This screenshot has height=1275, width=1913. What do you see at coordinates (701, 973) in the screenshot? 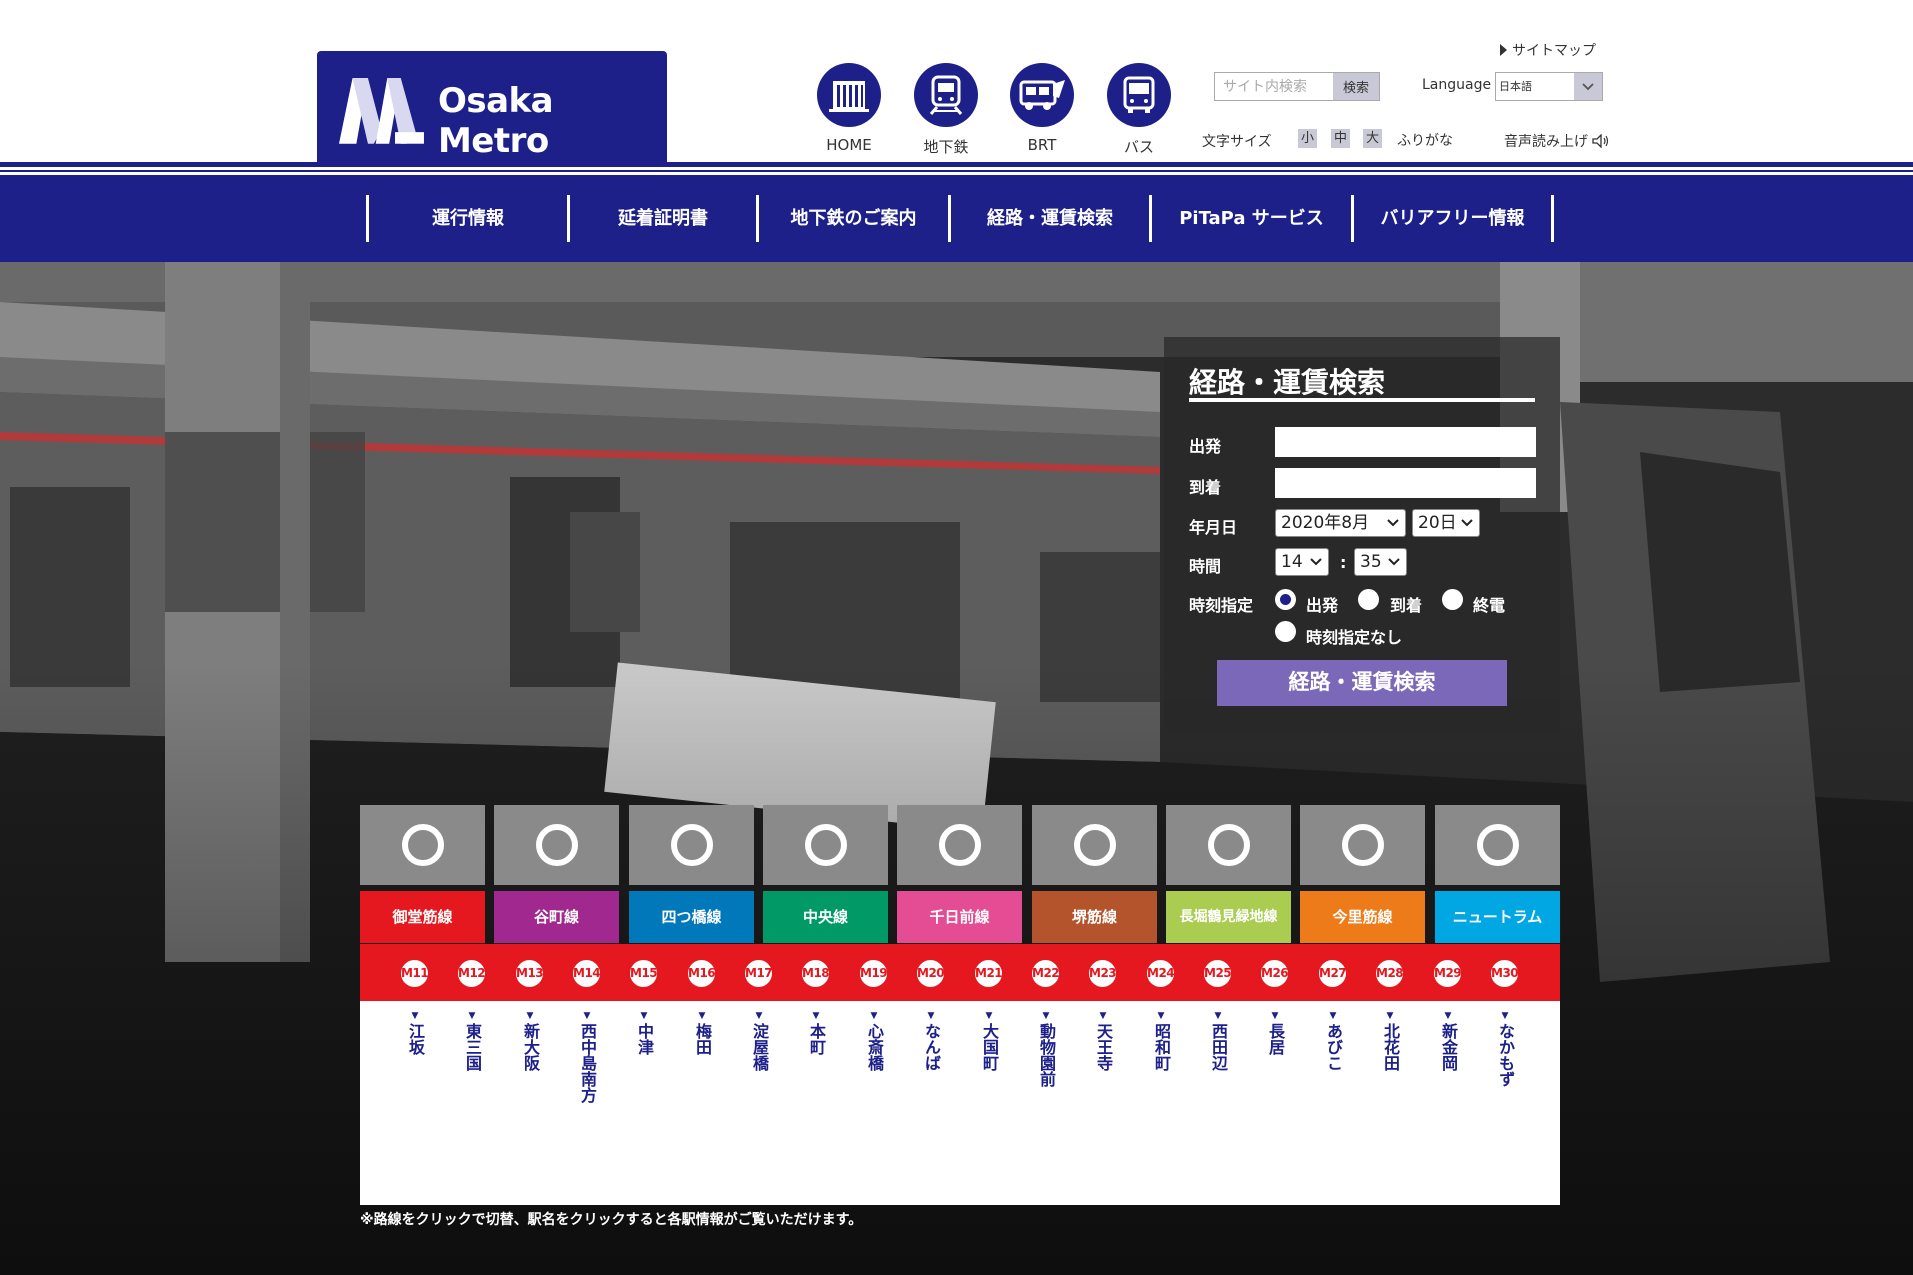
I see `station-code-badge: M16` at bounding box center [701, 973].